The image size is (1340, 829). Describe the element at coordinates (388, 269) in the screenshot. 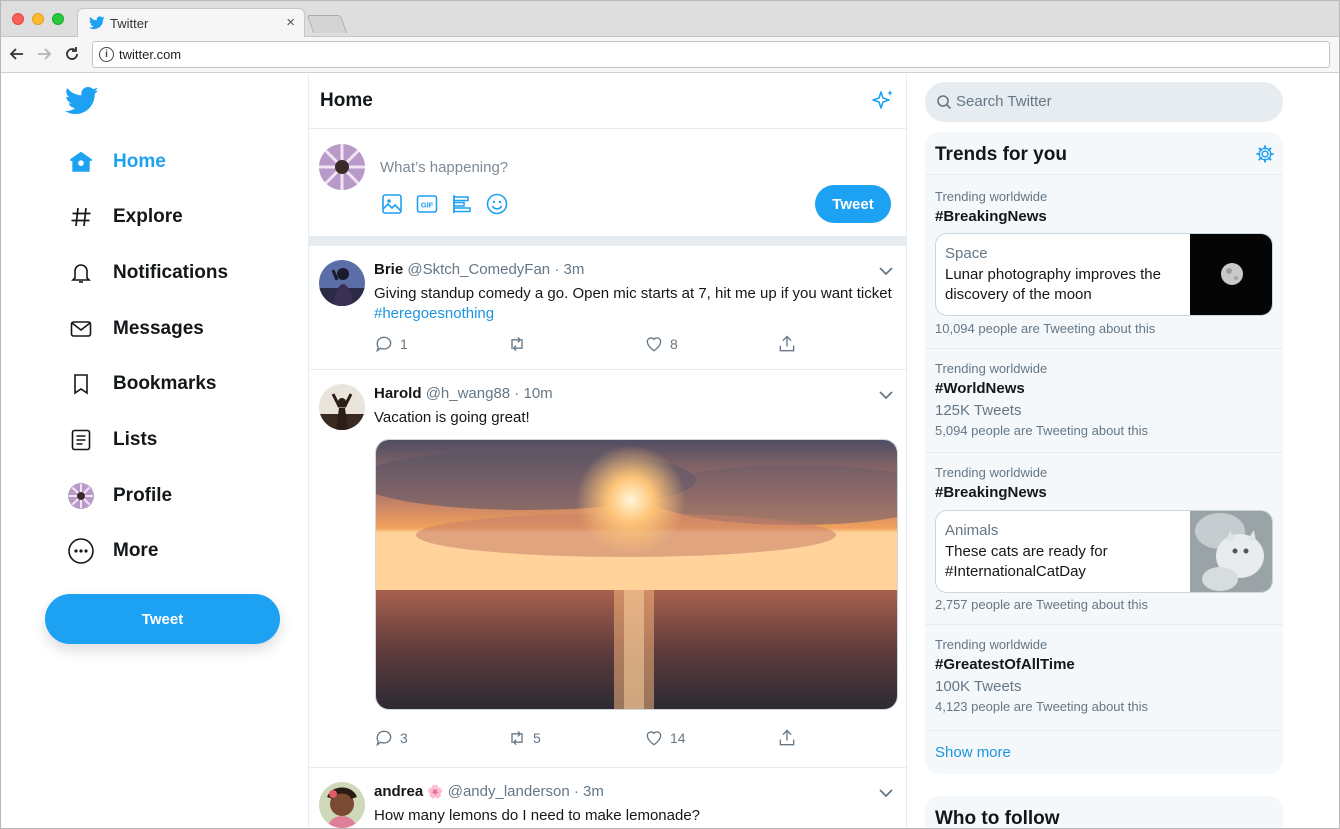

I see `tweet-author-name: Brie` at that location.